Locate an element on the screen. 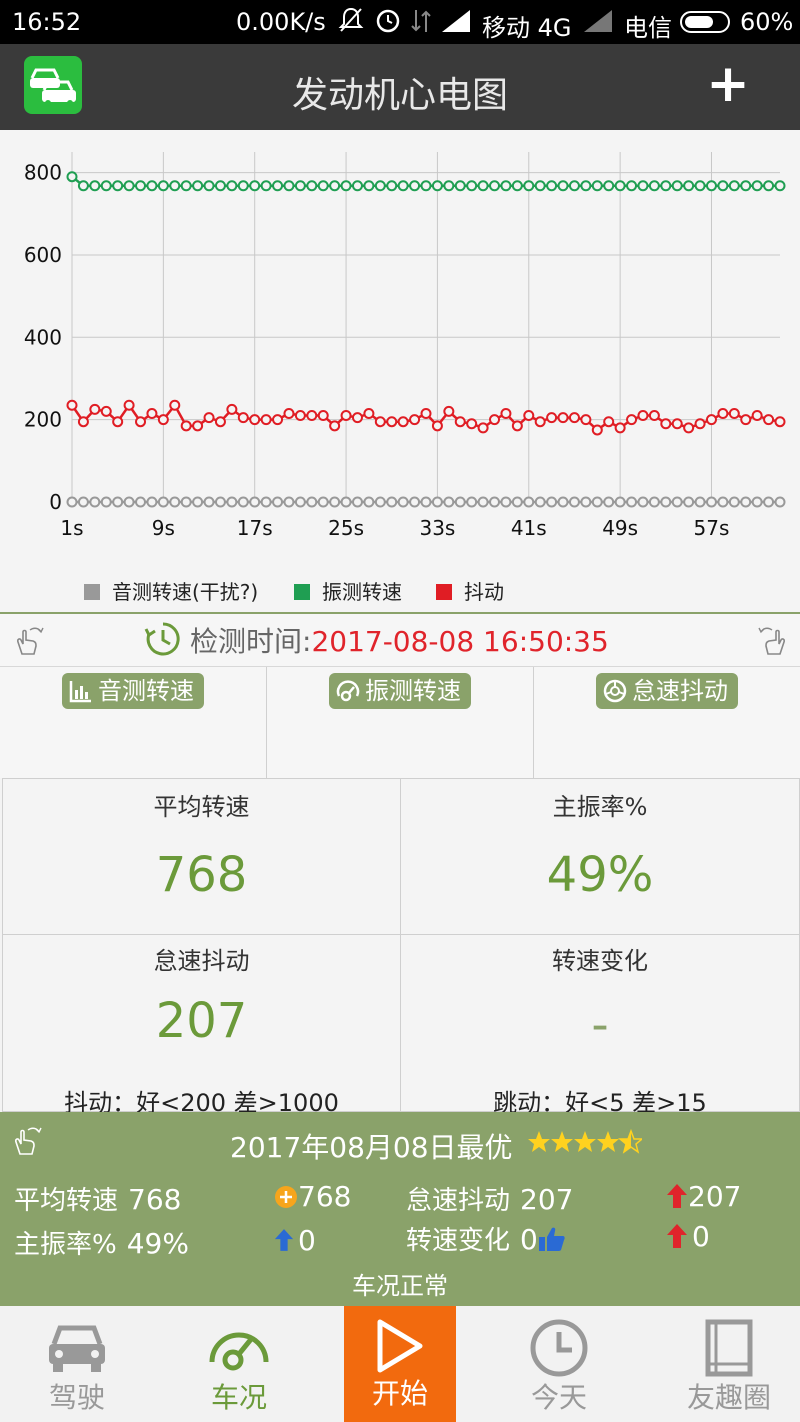 This screenshot has height=1422, width=800. tab-audio-speed: 音测转速 is located at coordinates (133, 723).